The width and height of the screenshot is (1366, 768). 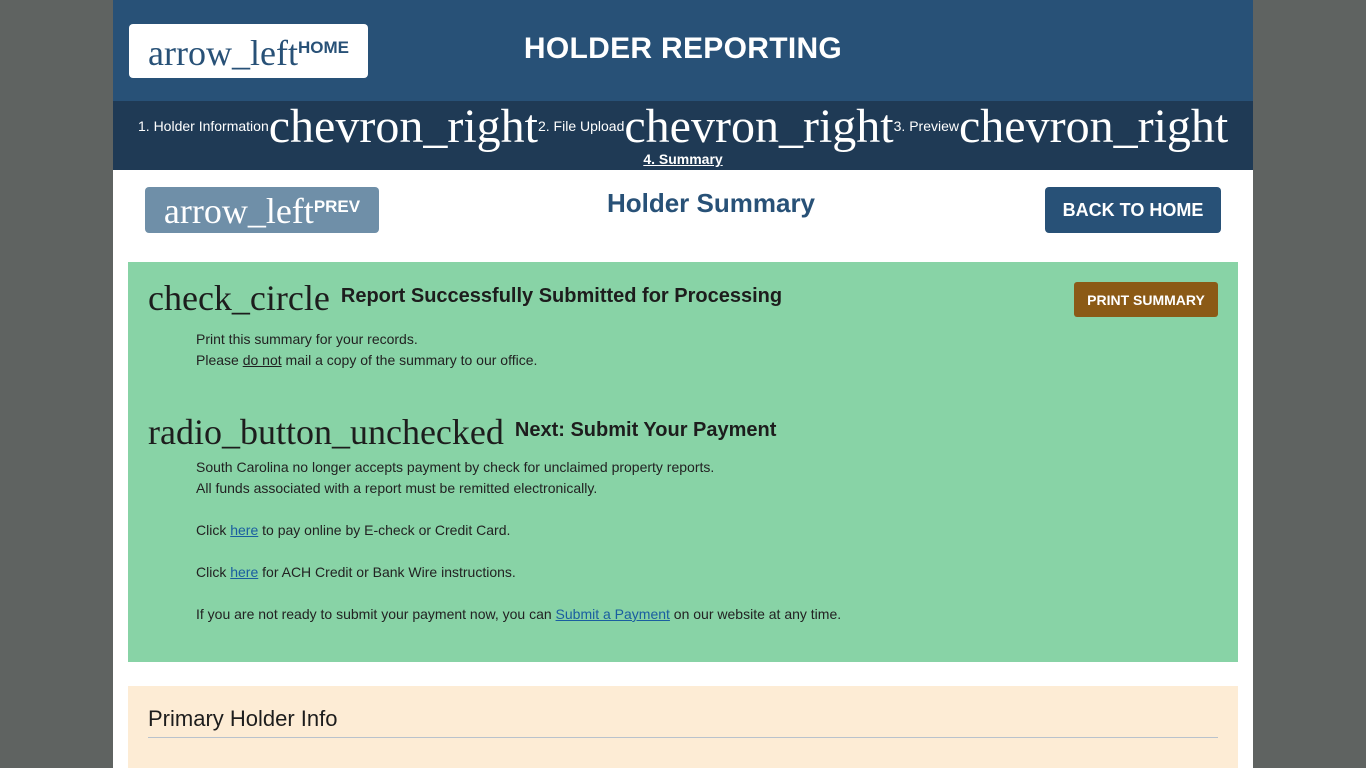 What do you see at coordinates (307, 339) in the screenshot?
I see `success-line-1: Print this summary for your records.` at bounding box center [307, 339].